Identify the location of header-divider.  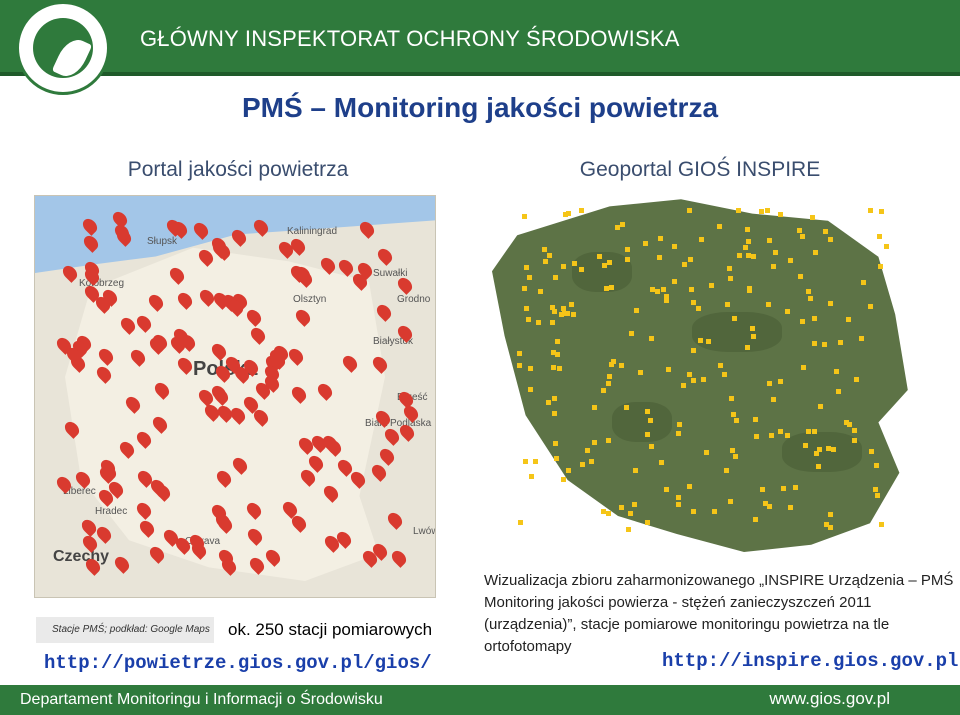
(480, 74).